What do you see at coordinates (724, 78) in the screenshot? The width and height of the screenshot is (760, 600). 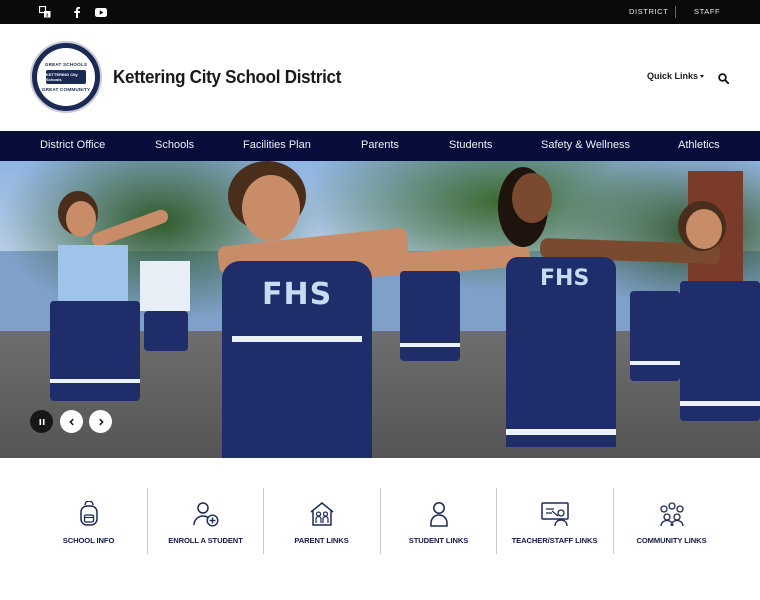 I see `search-icon` at bounding box center [724, 78].